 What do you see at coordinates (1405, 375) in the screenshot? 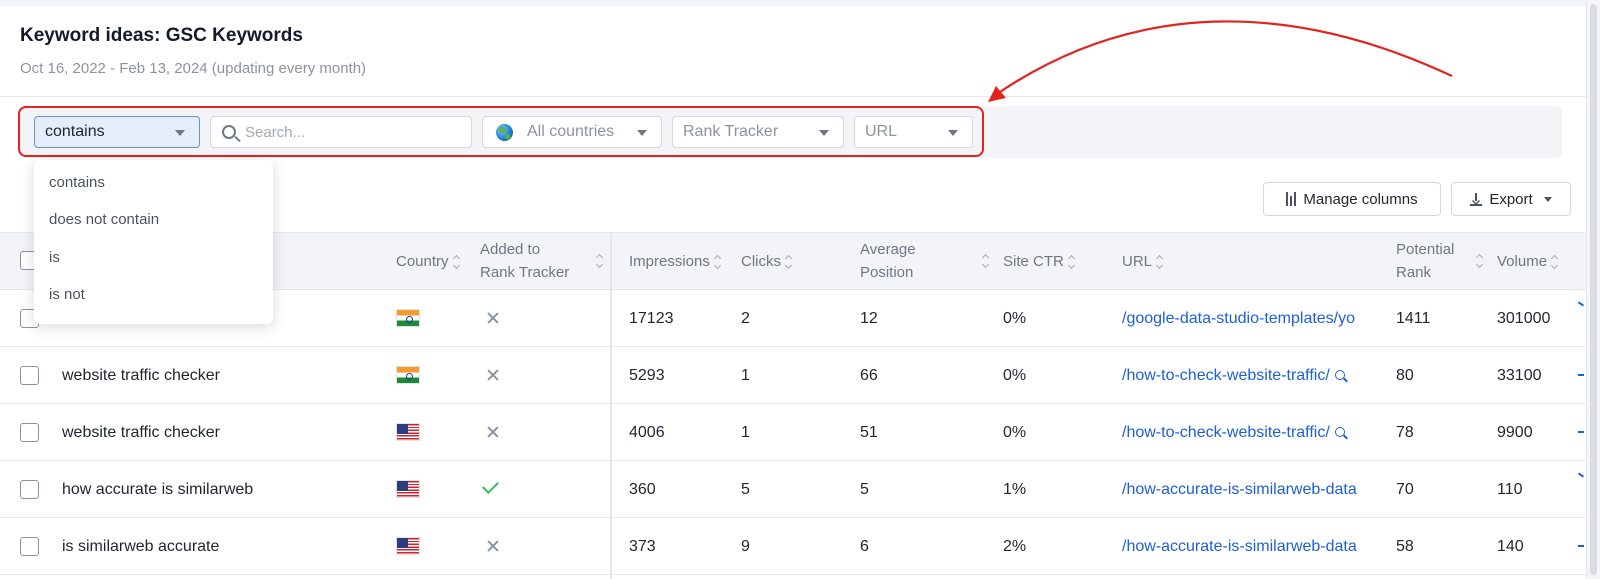
I see `potential-rank-cell: 80` at bounding box center [1405, 375].